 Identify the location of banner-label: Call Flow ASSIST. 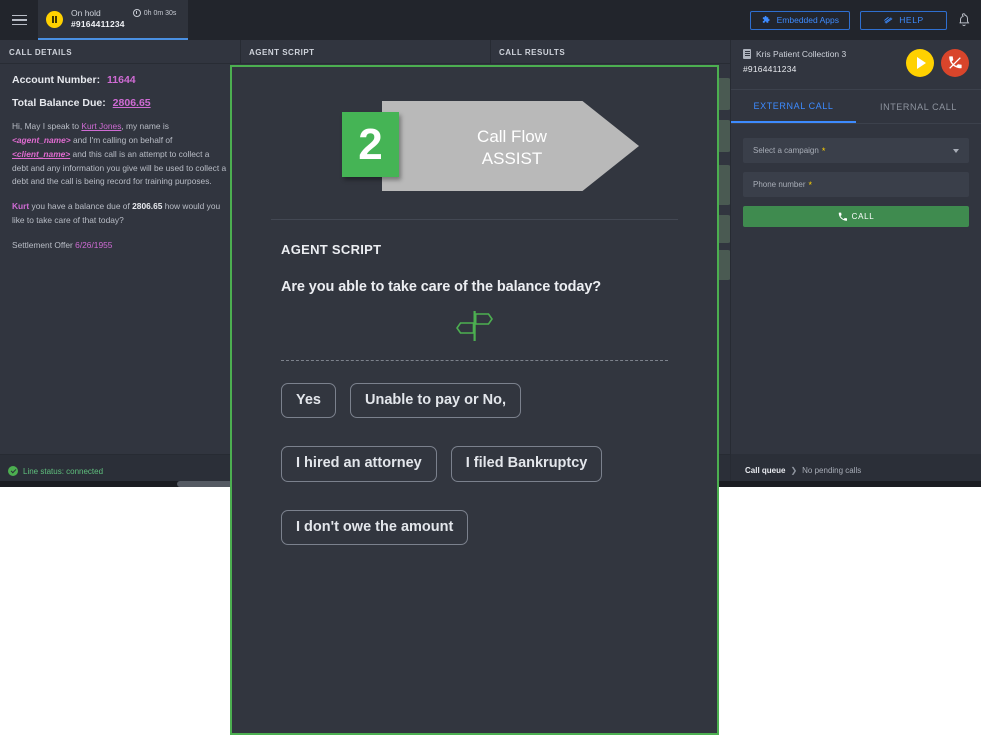
(512, 148).